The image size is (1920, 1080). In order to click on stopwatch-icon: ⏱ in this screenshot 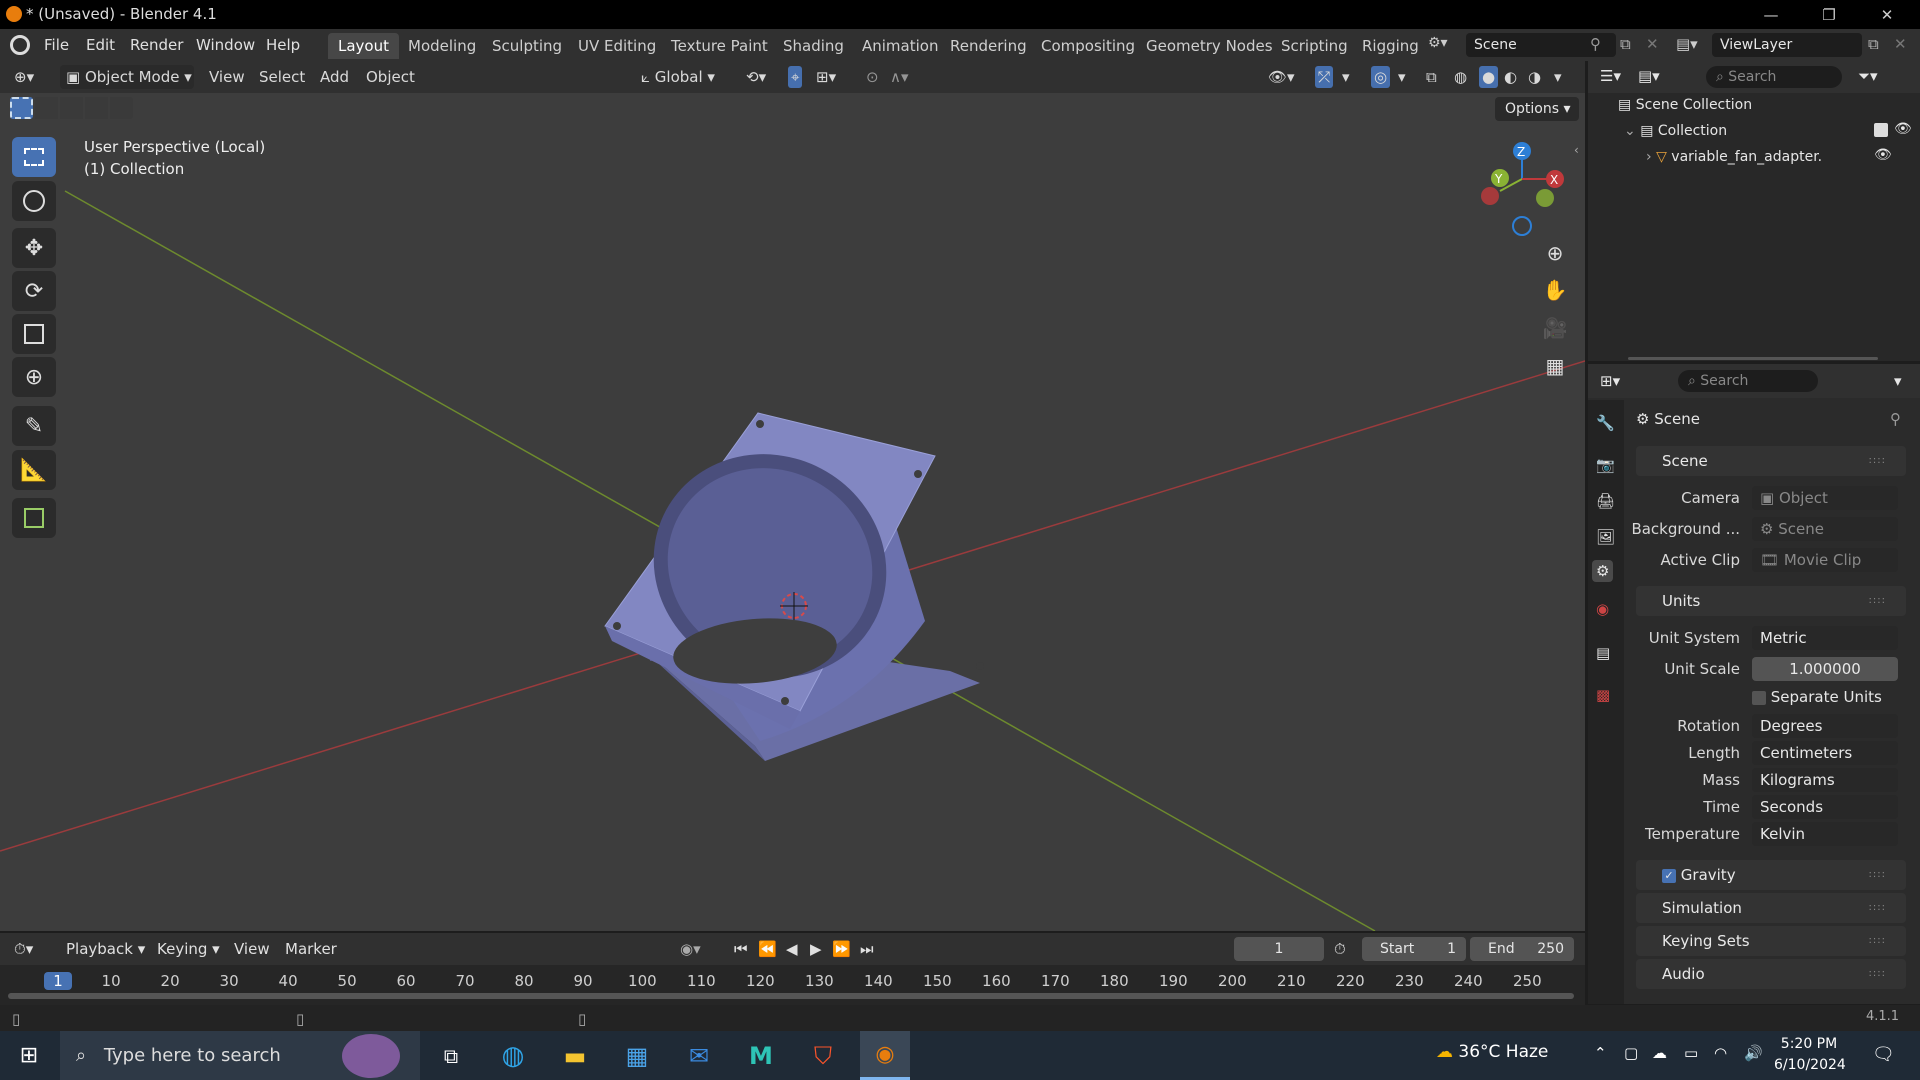, I will do `click(1340, 949)`.